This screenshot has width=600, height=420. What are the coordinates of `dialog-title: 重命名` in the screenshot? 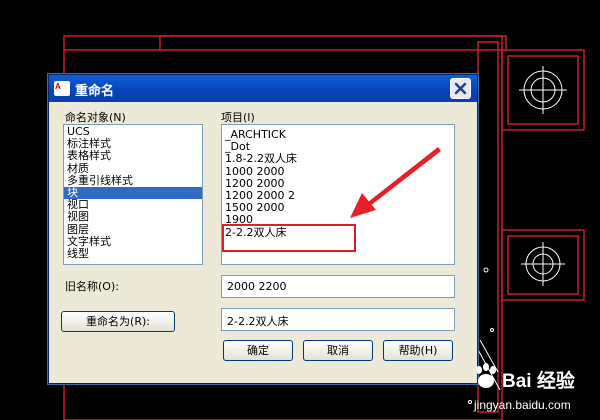 It's located at (95, 91).